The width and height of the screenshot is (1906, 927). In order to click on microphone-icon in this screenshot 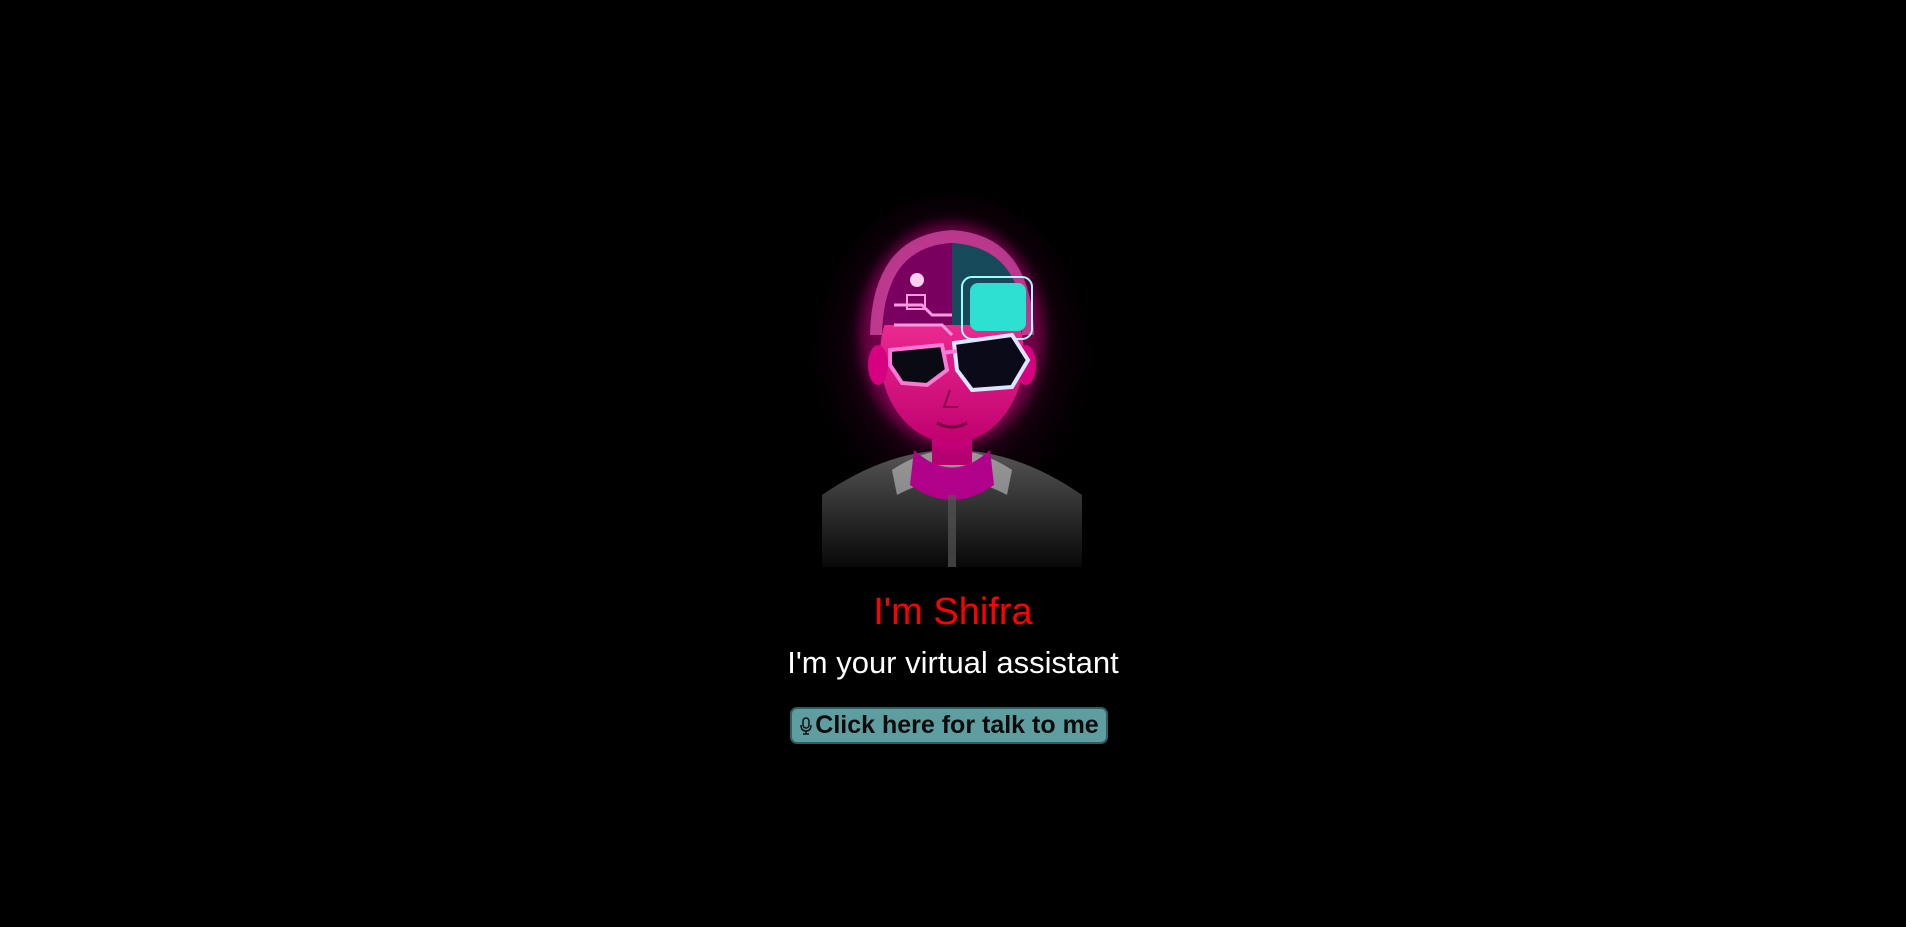, I will do `click(806, 726)`.